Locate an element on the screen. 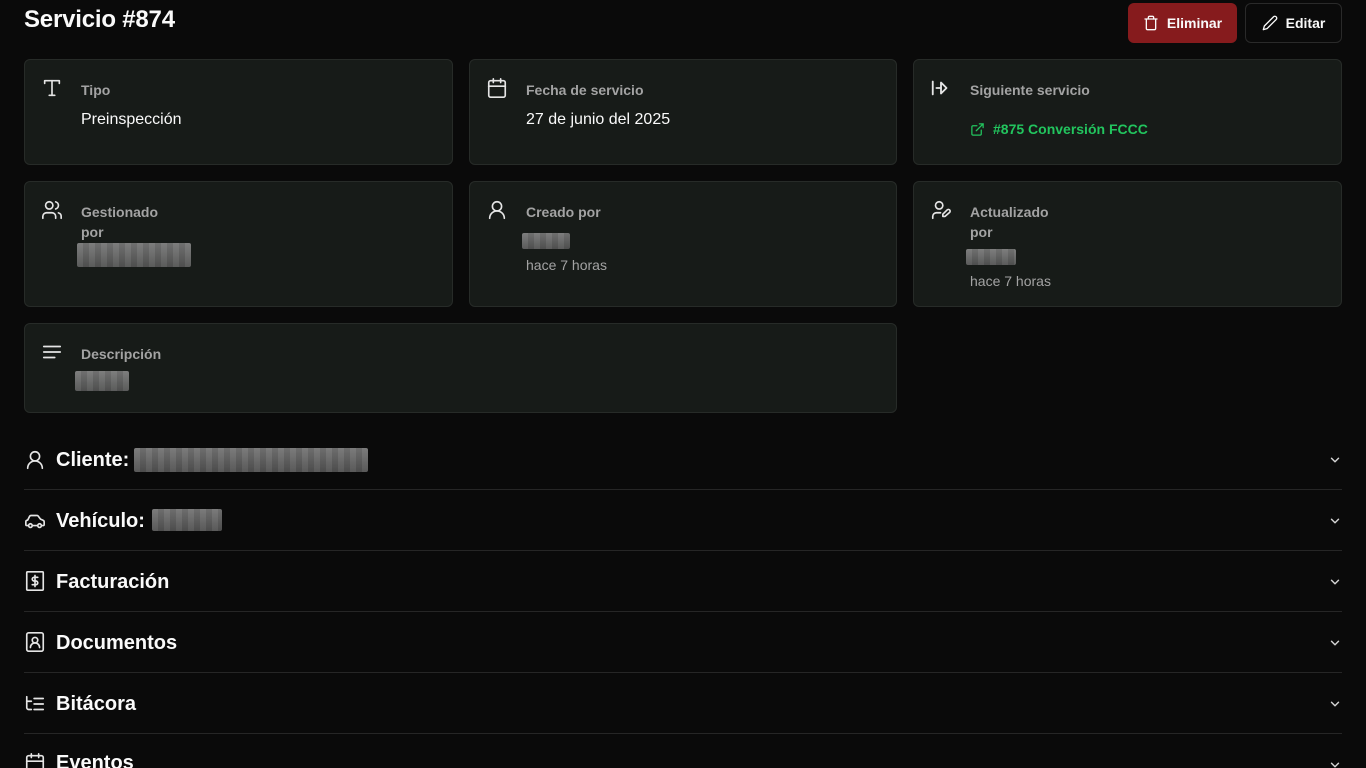 Image resolution: width=1366 pixels, height=768 pixels. contact-book-icon is located at coordinates (35, 642).